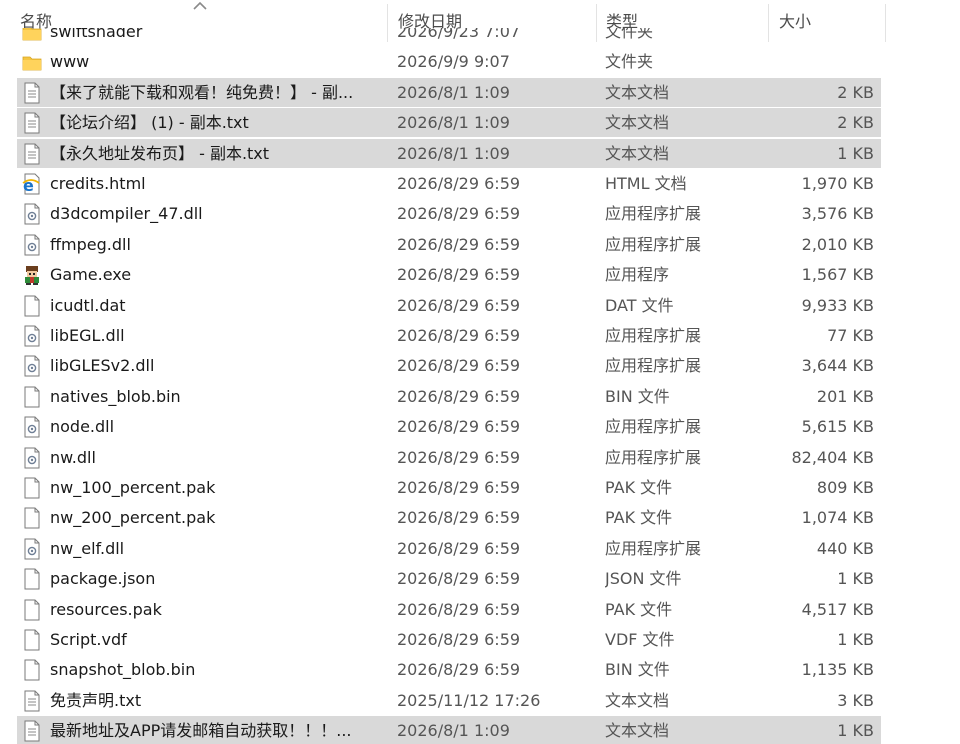  Describe the element at coordinates (106, 609) in the screenshot. I see `file-name: resources.pak` at that location.